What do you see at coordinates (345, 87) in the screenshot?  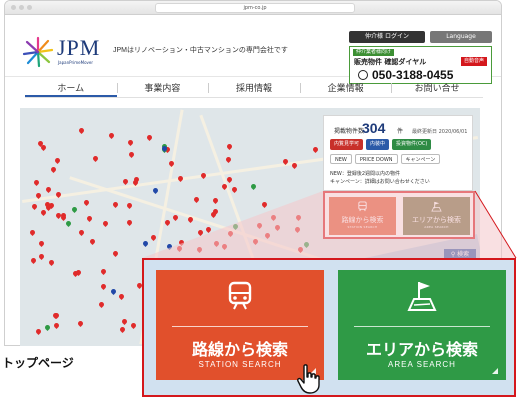 I see `nav-company: 企業情報` at bounding box center [345, 87].